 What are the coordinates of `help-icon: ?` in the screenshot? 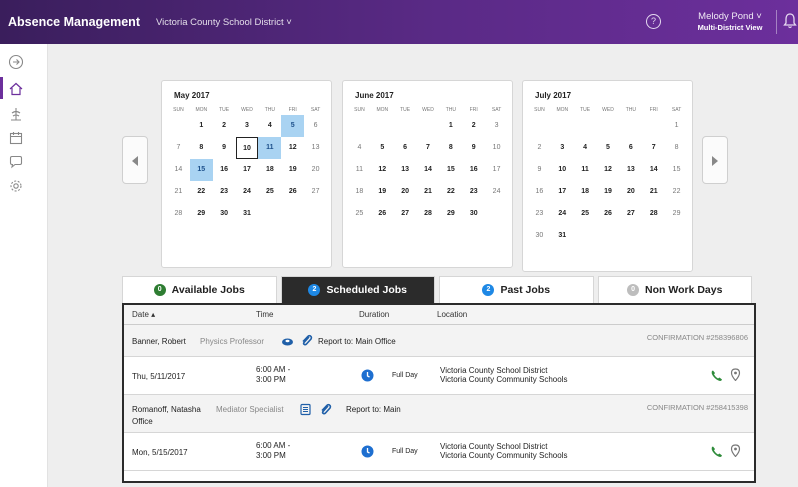 It's located at (653, 21).